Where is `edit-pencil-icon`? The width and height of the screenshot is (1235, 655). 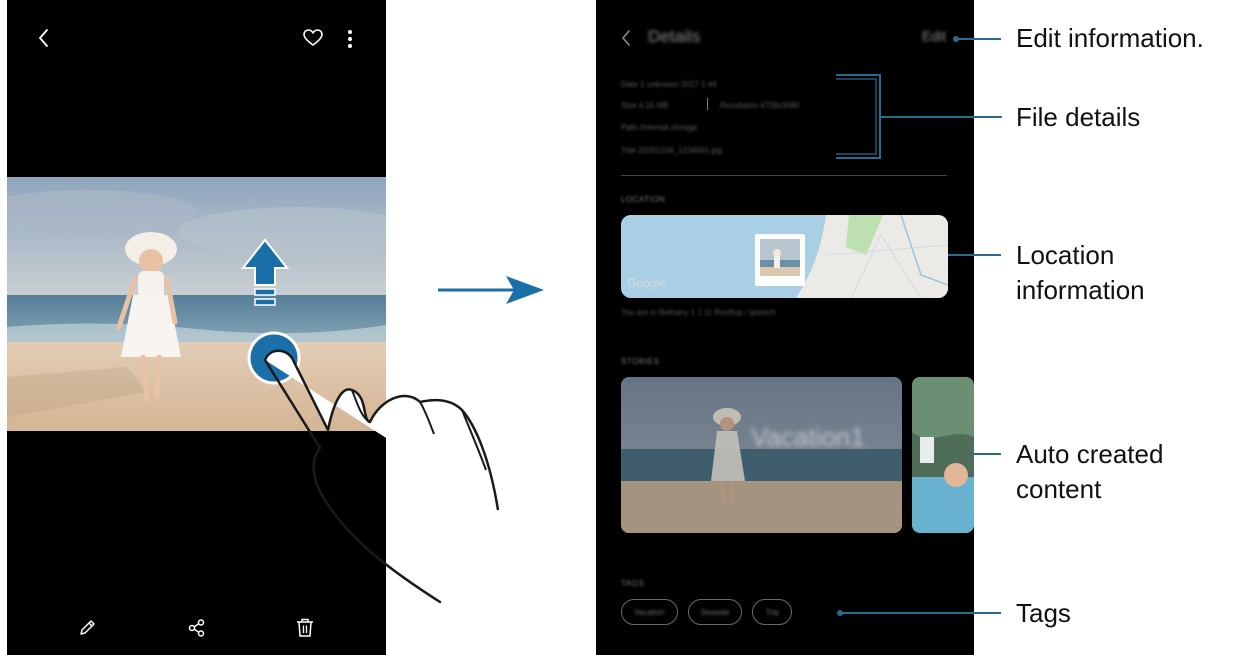
edit-pencil-icon is located at coordinates (87, 628).